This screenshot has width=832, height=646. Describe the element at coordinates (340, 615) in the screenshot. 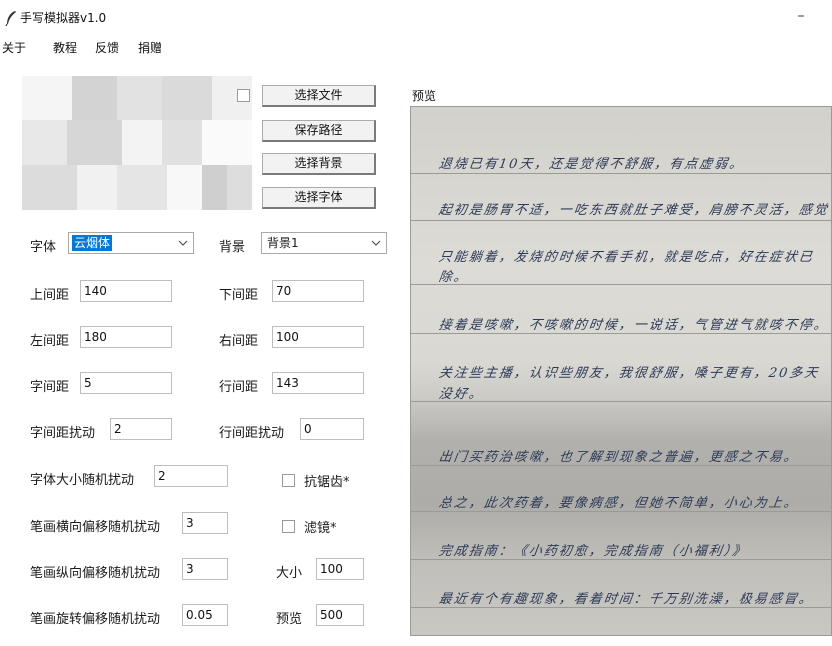

I see `preview-size-input: 500` at that location.